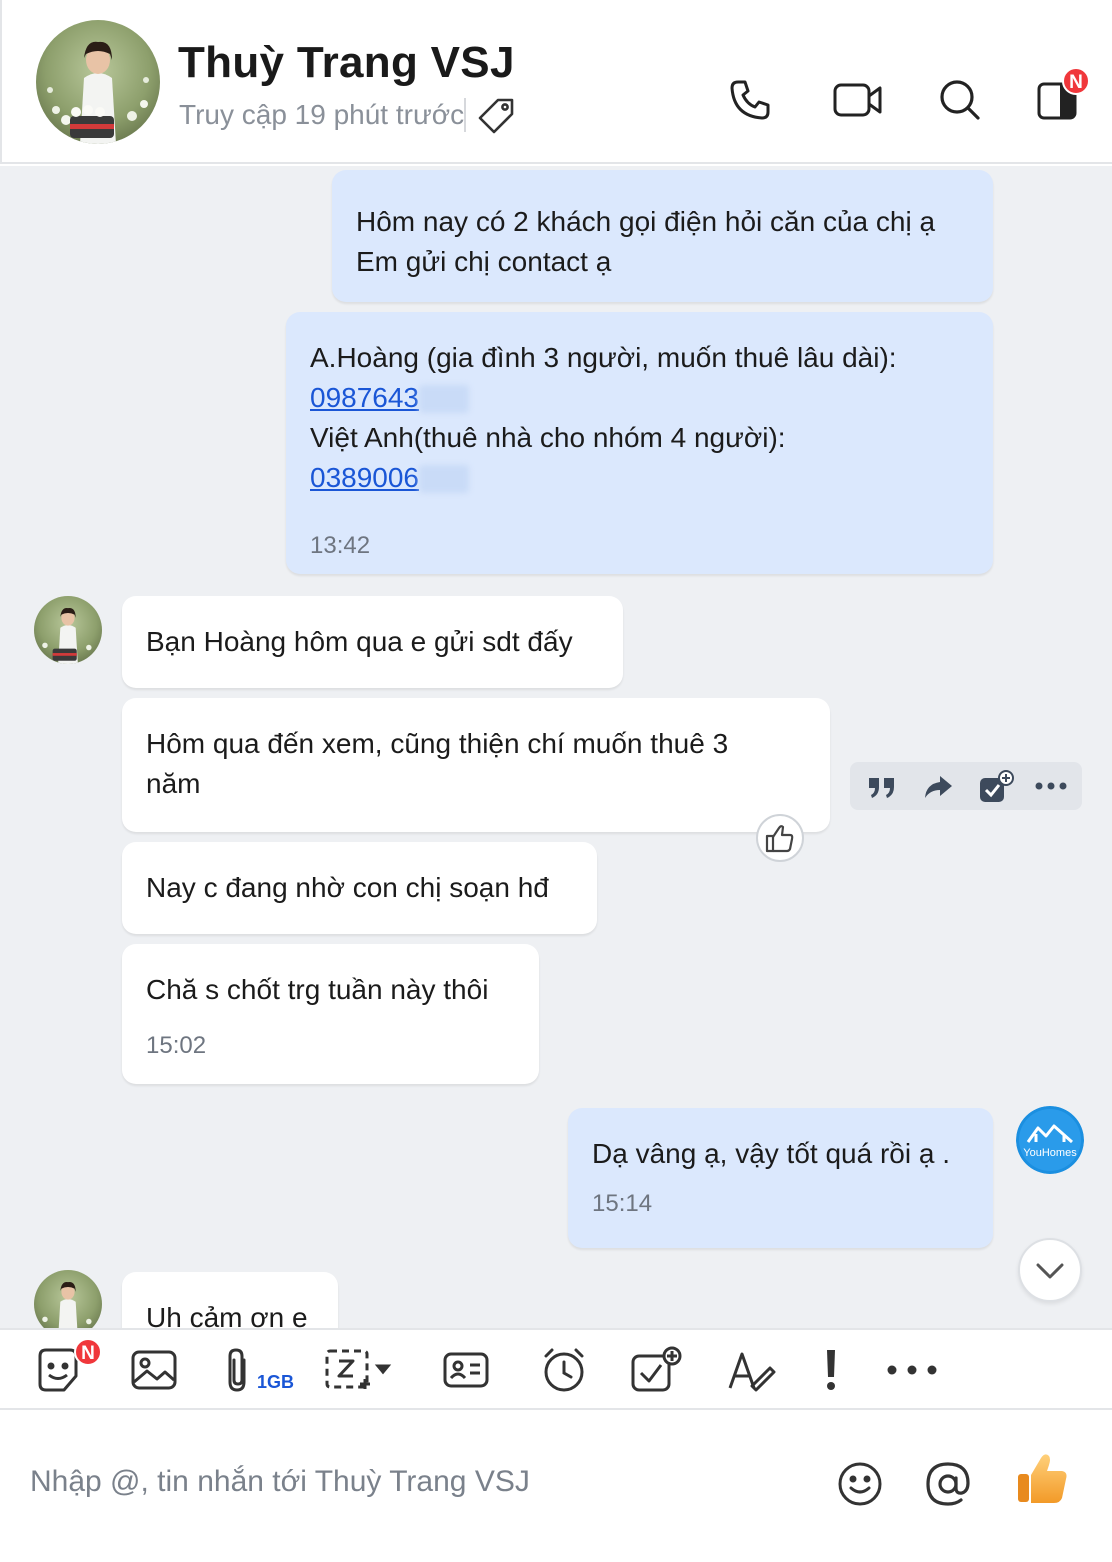 The image size is (1112, 1562). What do you see at coordinates (173, 783) in the screenshot?
I see `message-text: năm` at bounding box center [173, 783].